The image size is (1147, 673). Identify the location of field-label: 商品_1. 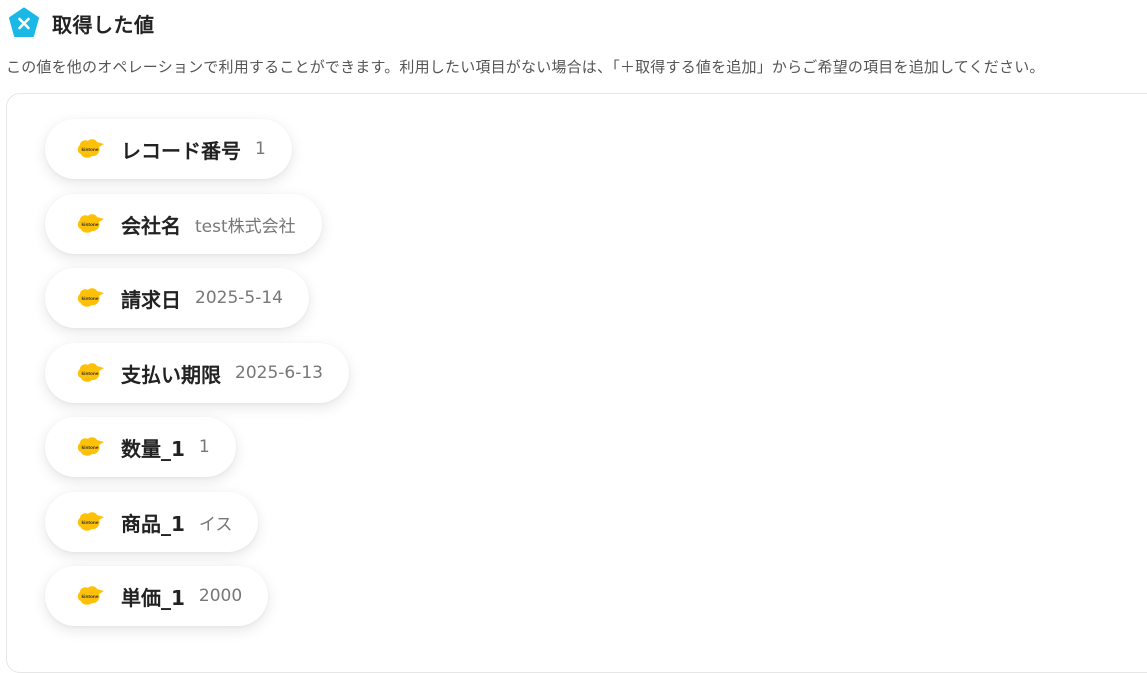
(153, 523).